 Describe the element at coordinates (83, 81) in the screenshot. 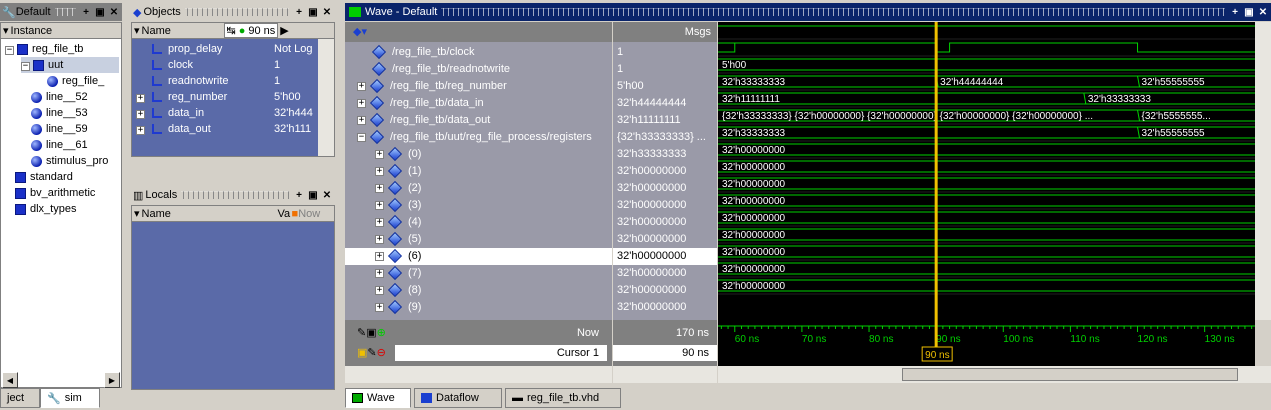

I see `instance-item: reg_file_` at that location.